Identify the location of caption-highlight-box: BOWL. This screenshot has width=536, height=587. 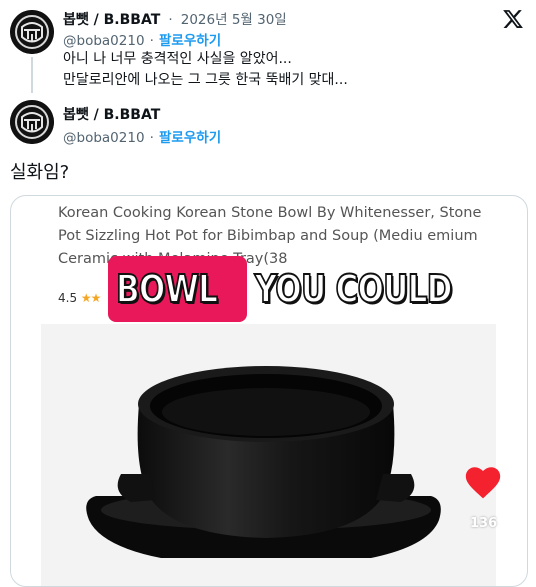
(178, 289).